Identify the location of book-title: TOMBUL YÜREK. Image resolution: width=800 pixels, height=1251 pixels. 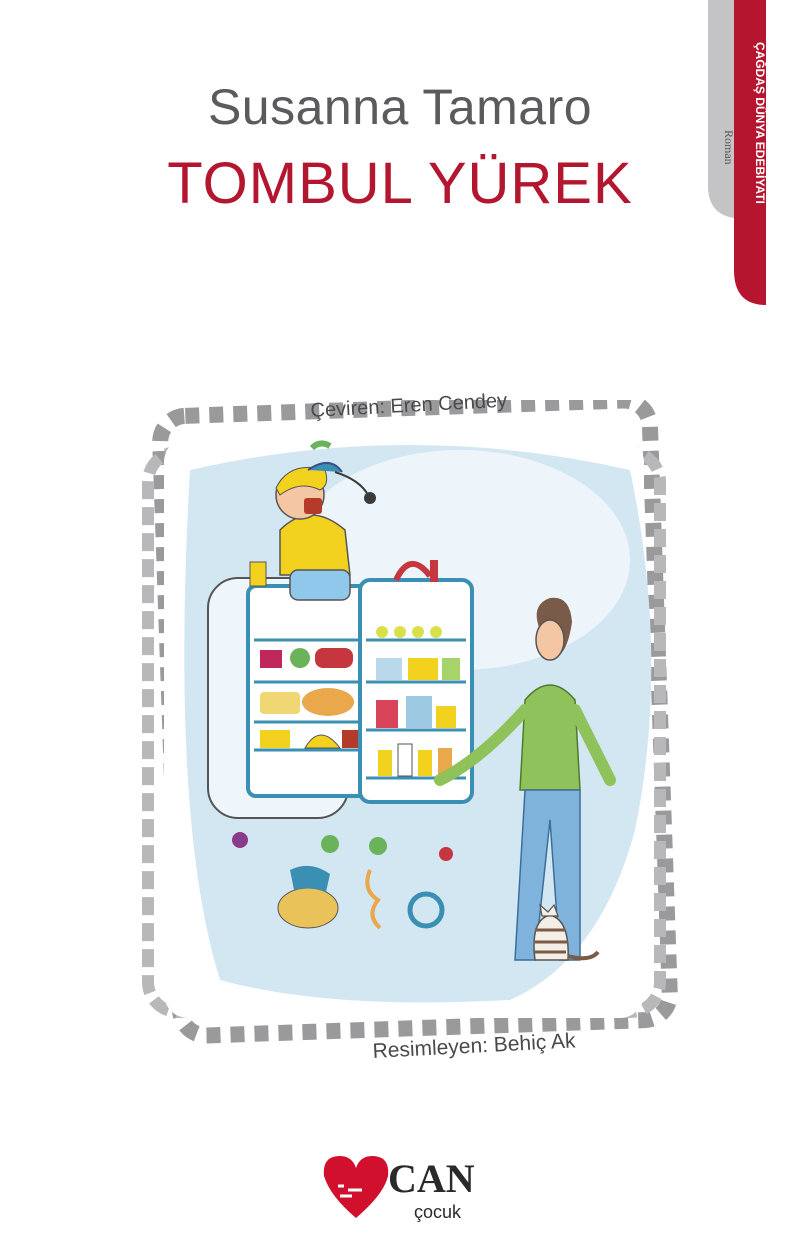
(400, 183).